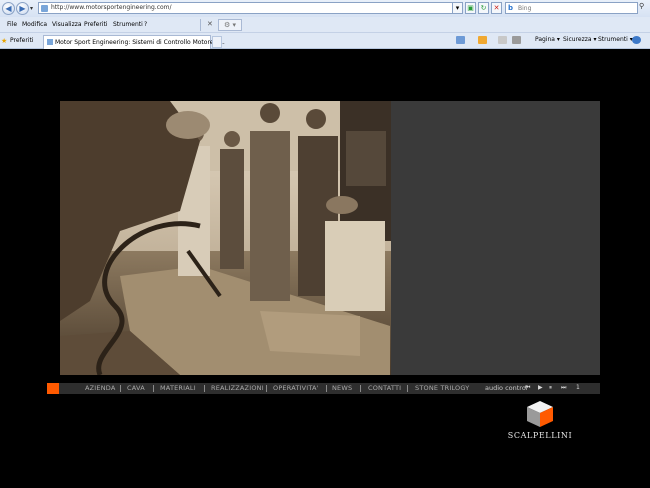  I want to click on nav-cava: CAVA, so click(136, 388).